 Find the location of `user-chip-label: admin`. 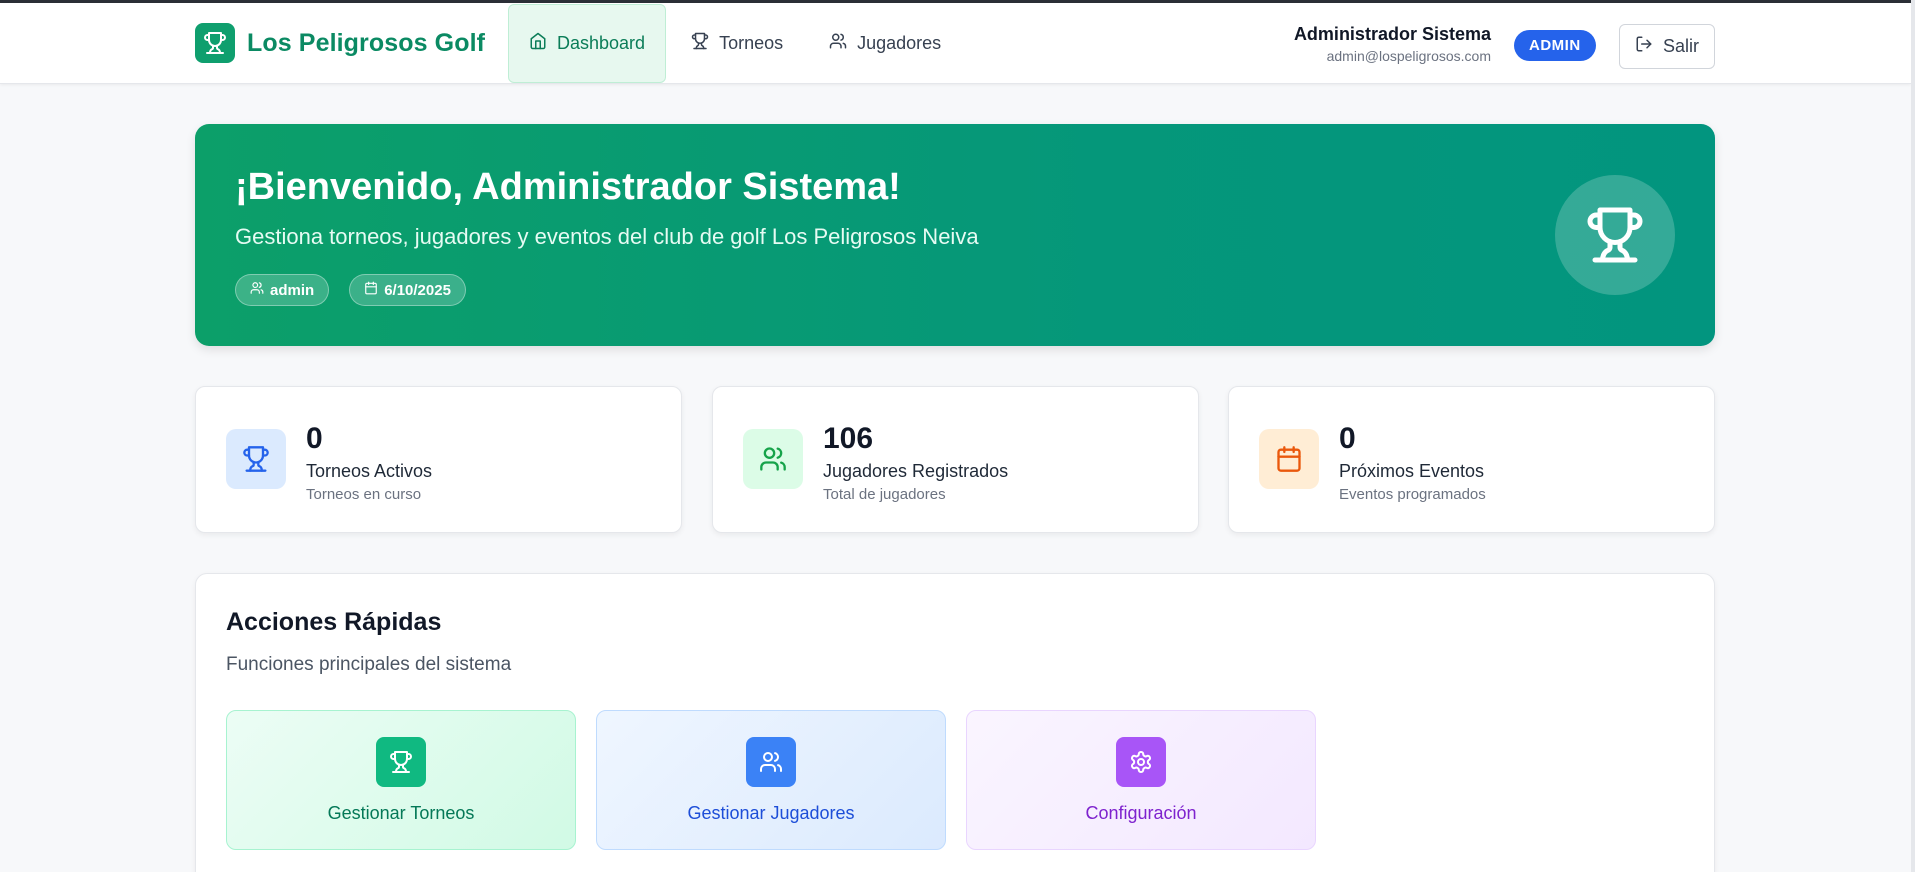

user-chip-label: admin is located at coordinates (292, 290).